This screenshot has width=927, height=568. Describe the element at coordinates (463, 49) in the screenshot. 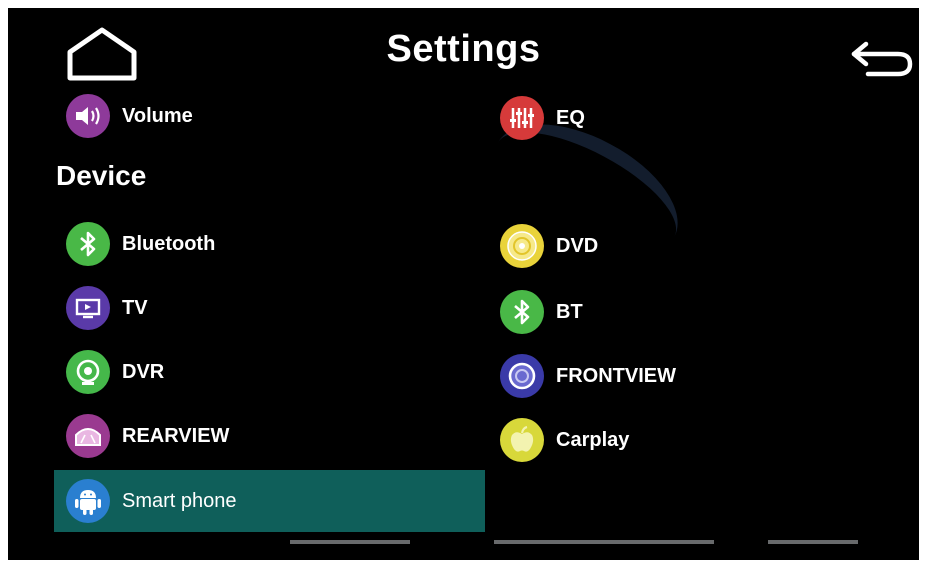

I see `page-title: Settings` at that location.